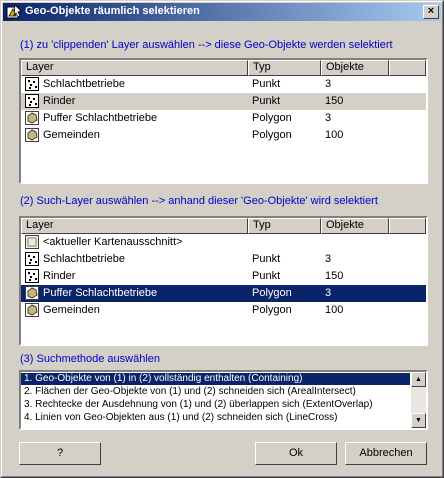 The image size is (444, 478). I want to click on scroll-down-button: ▼, so click(418, 420).